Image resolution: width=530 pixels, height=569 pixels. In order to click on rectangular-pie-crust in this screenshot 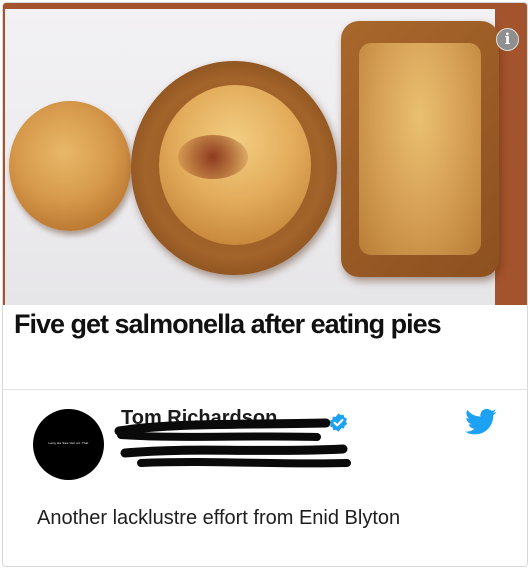, I will do `click(420, 149)`.